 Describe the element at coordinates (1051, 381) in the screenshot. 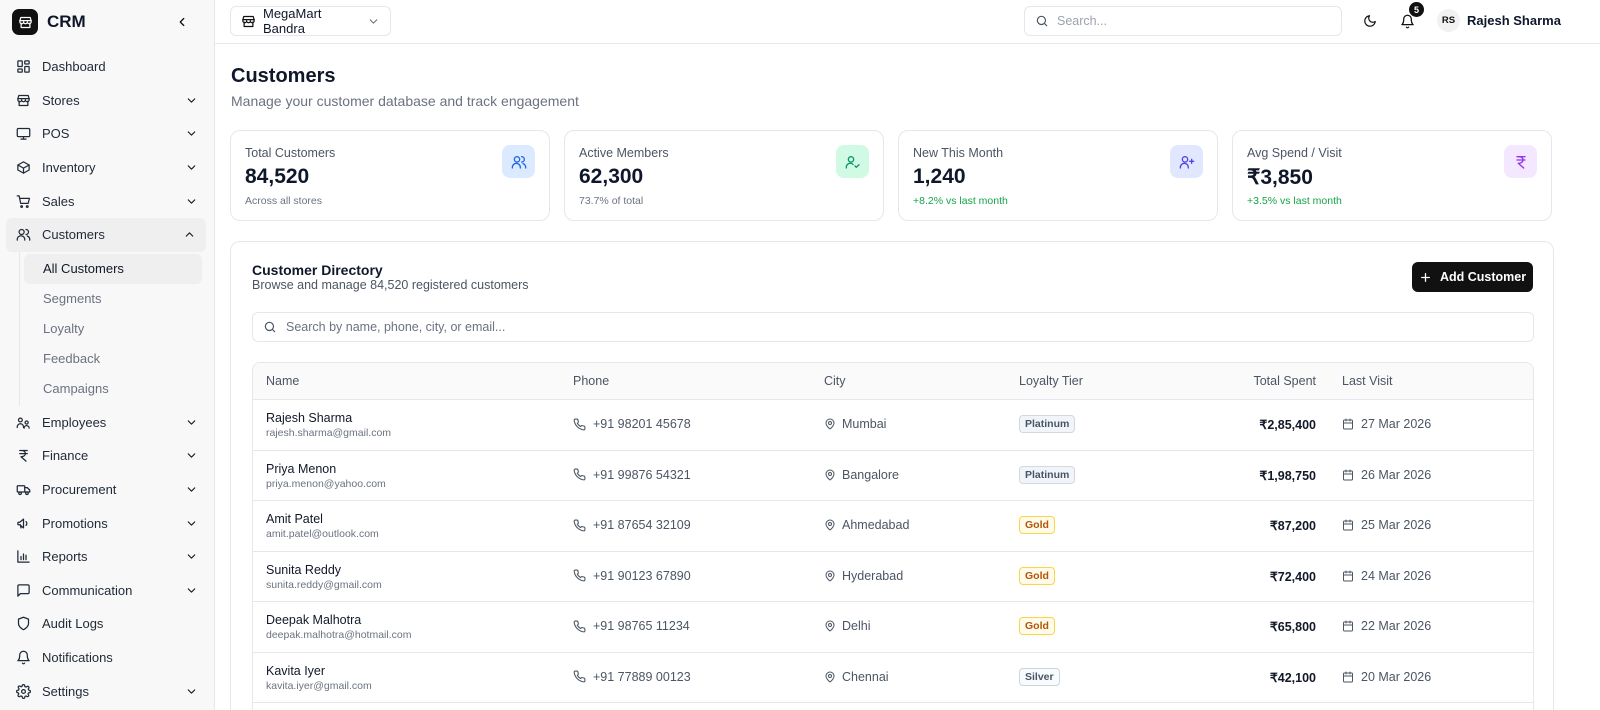

I see `column-header-loyalty-tier: Loyalty Tier` at that location.